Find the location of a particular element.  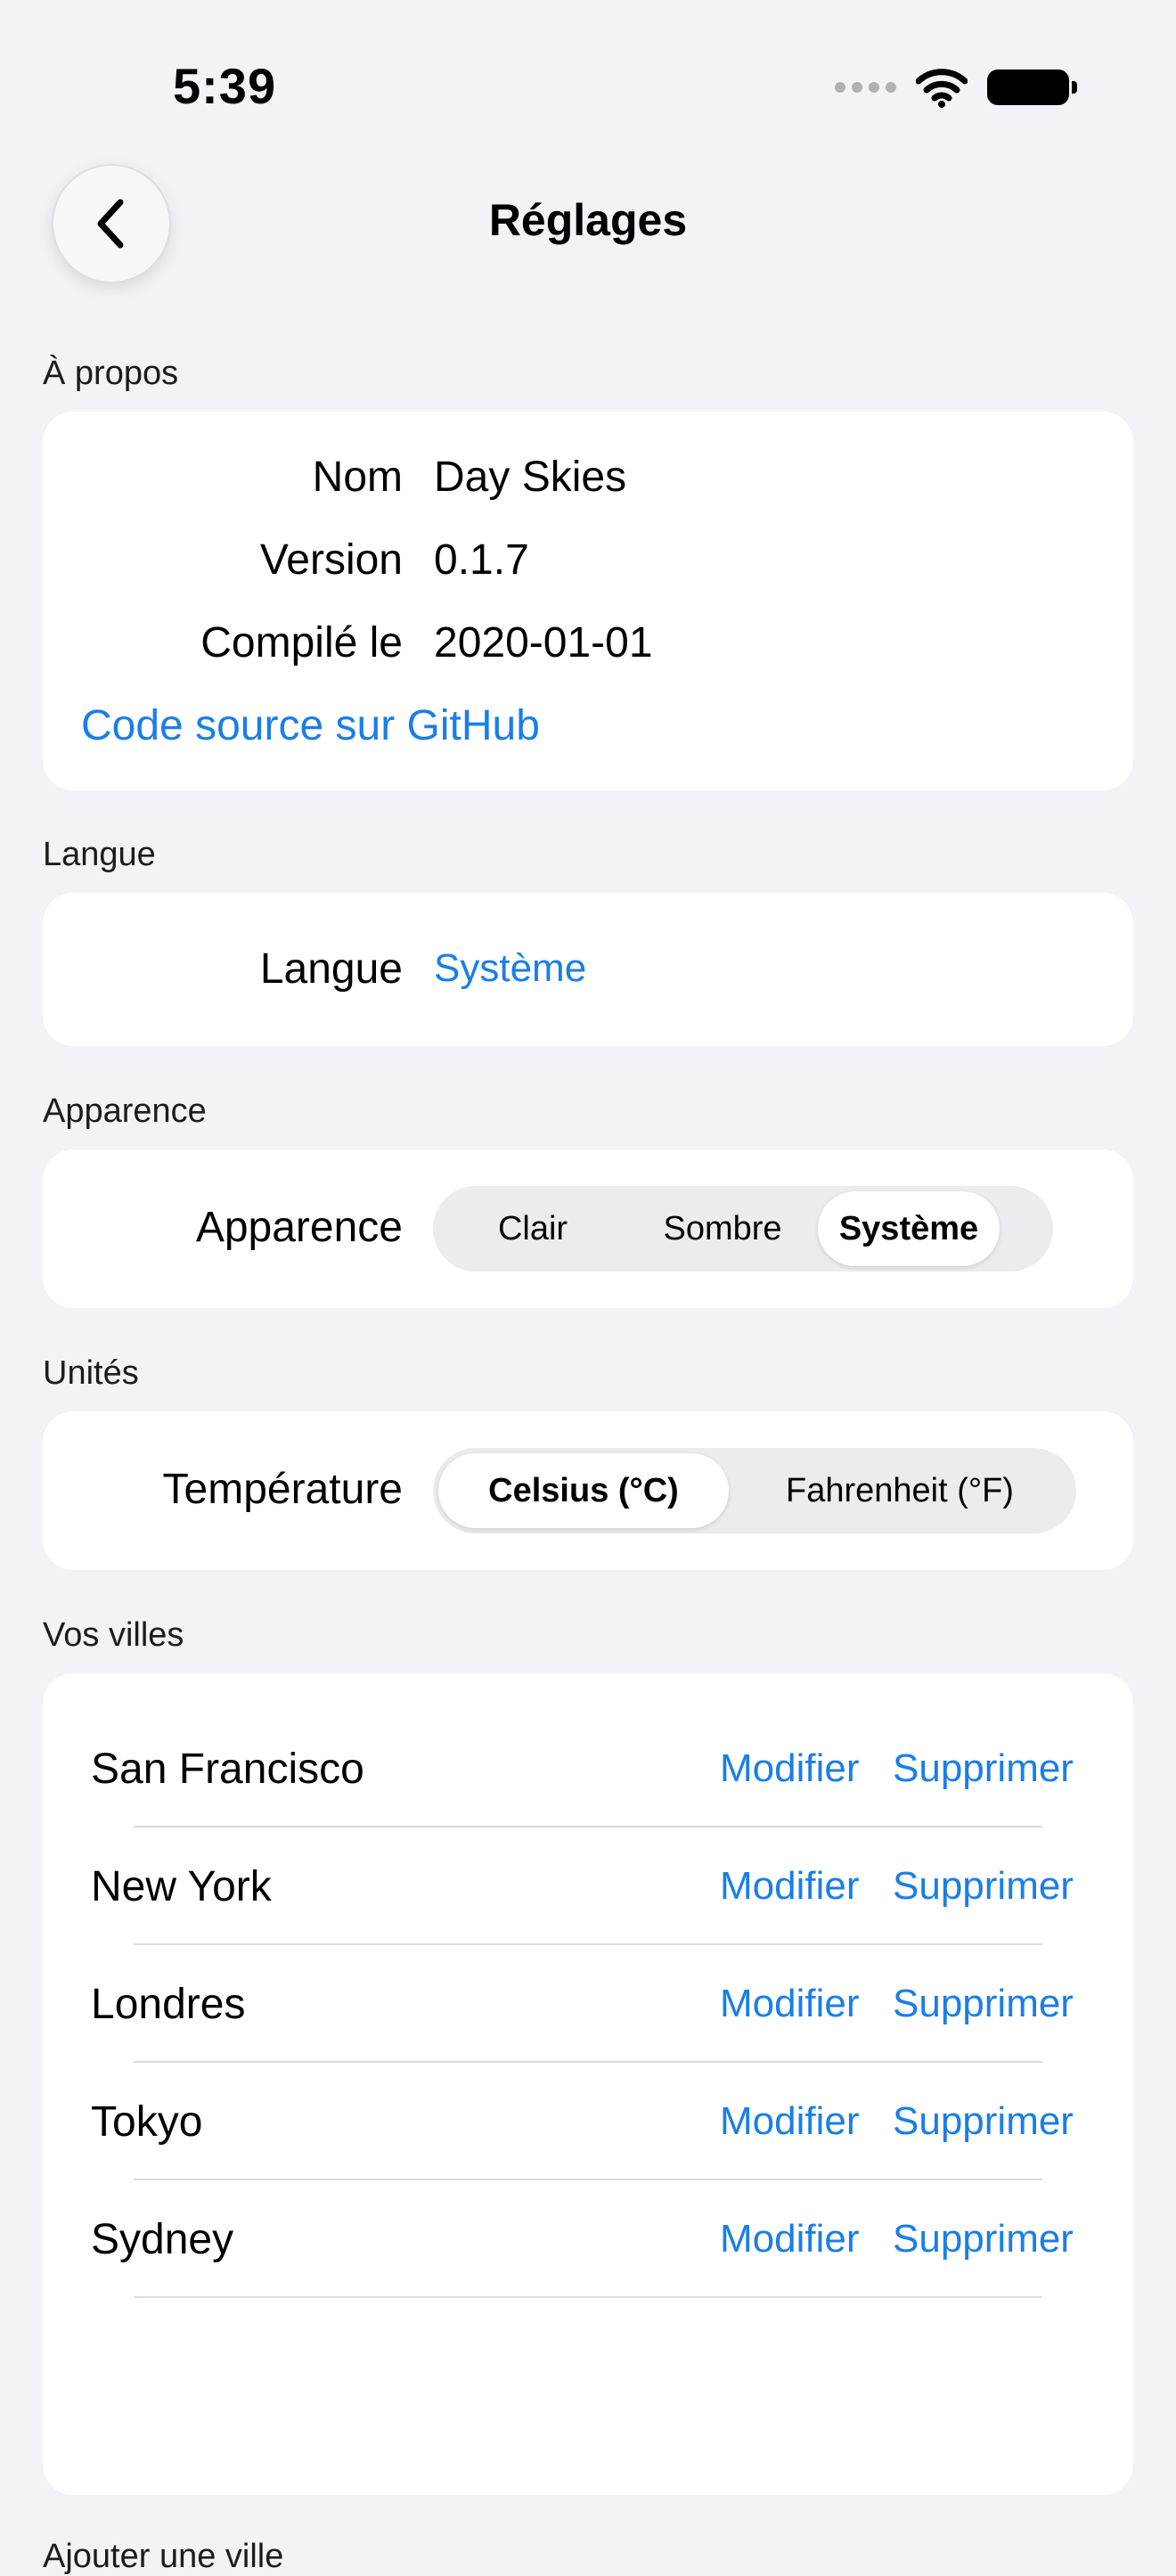

section-header-about: À propos is located at coordinates (111, 373).